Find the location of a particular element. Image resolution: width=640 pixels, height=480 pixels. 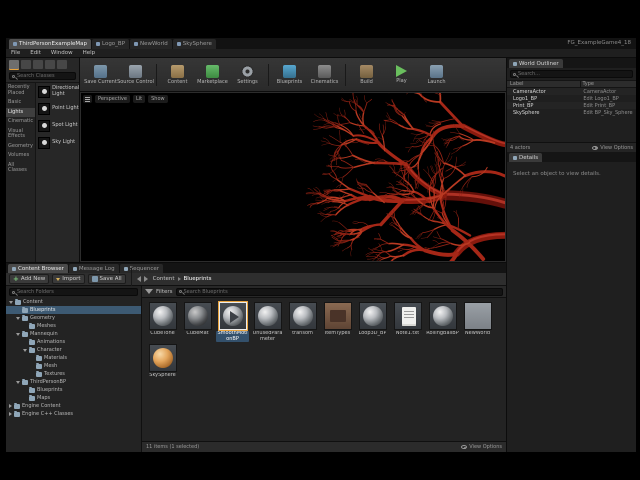

outliner-row-cameraactor: CameraActor CameraActor is located at coordinates (571, 91).